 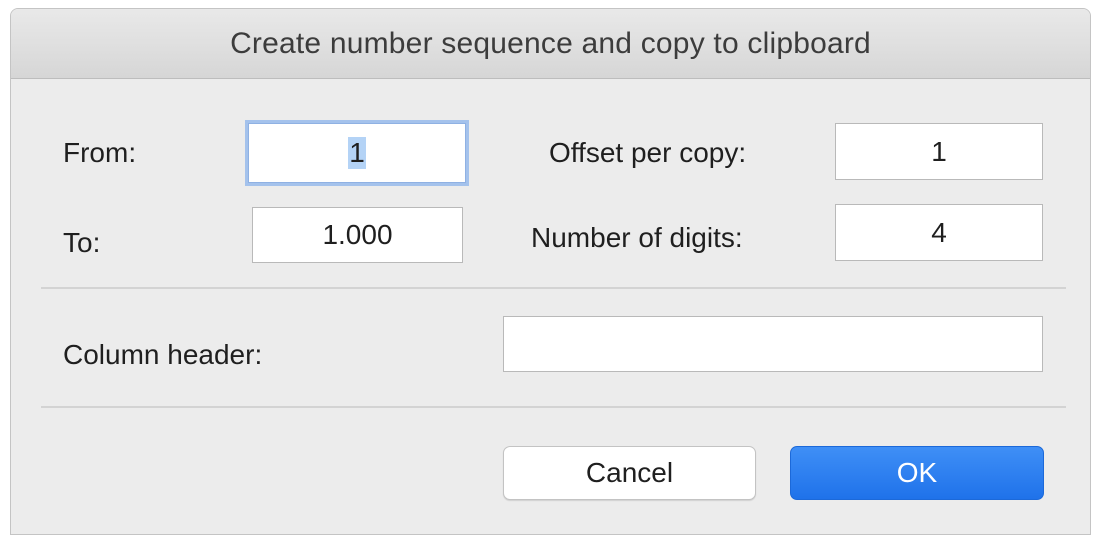 I want to click on offset-per-copy-value: 1, so click(x=939, y=151).